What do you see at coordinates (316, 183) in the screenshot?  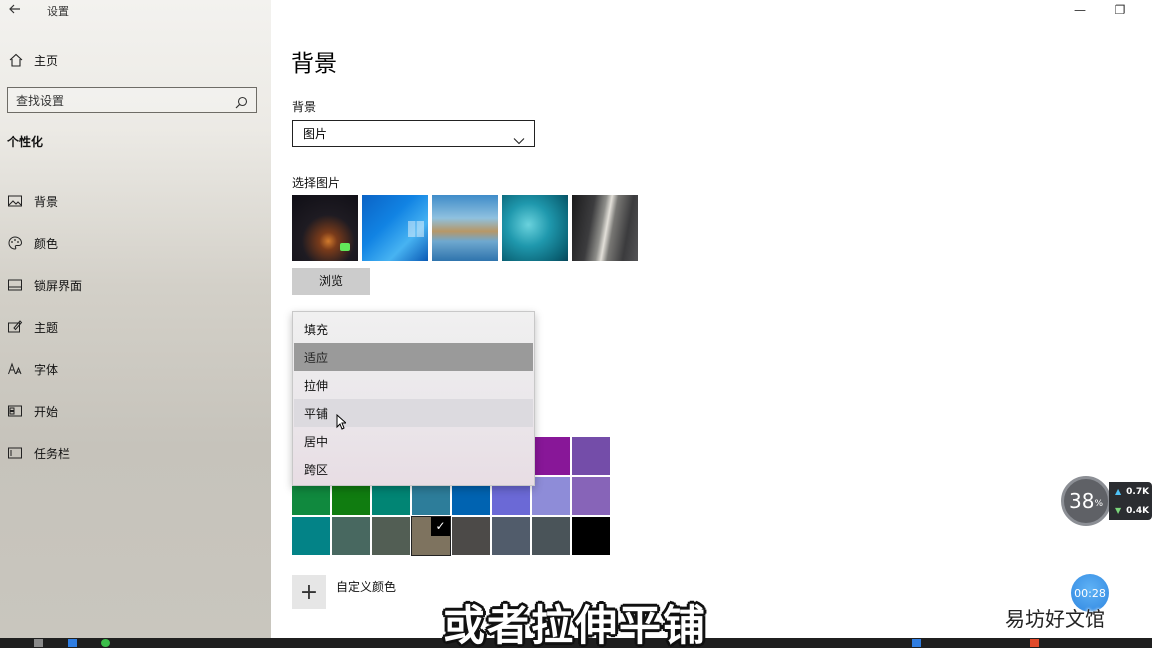 I see `choose-picture-label: 选择图片` at bounding box center [316, 183].